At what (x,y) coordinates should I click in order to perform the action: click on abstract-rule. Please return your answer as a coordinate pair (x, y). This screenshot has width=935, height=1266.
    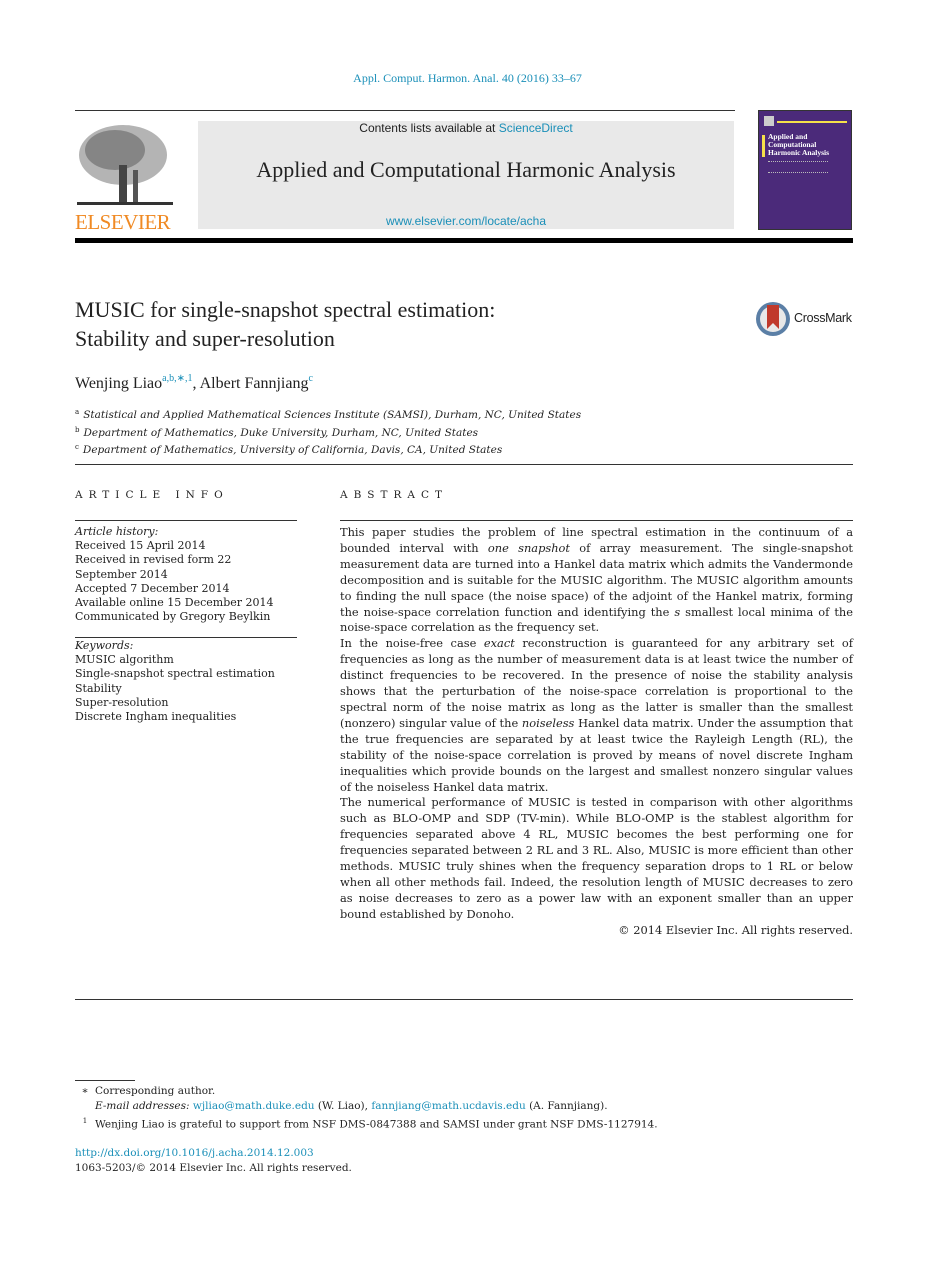
    Looking at the image, I should click on (596, 520).